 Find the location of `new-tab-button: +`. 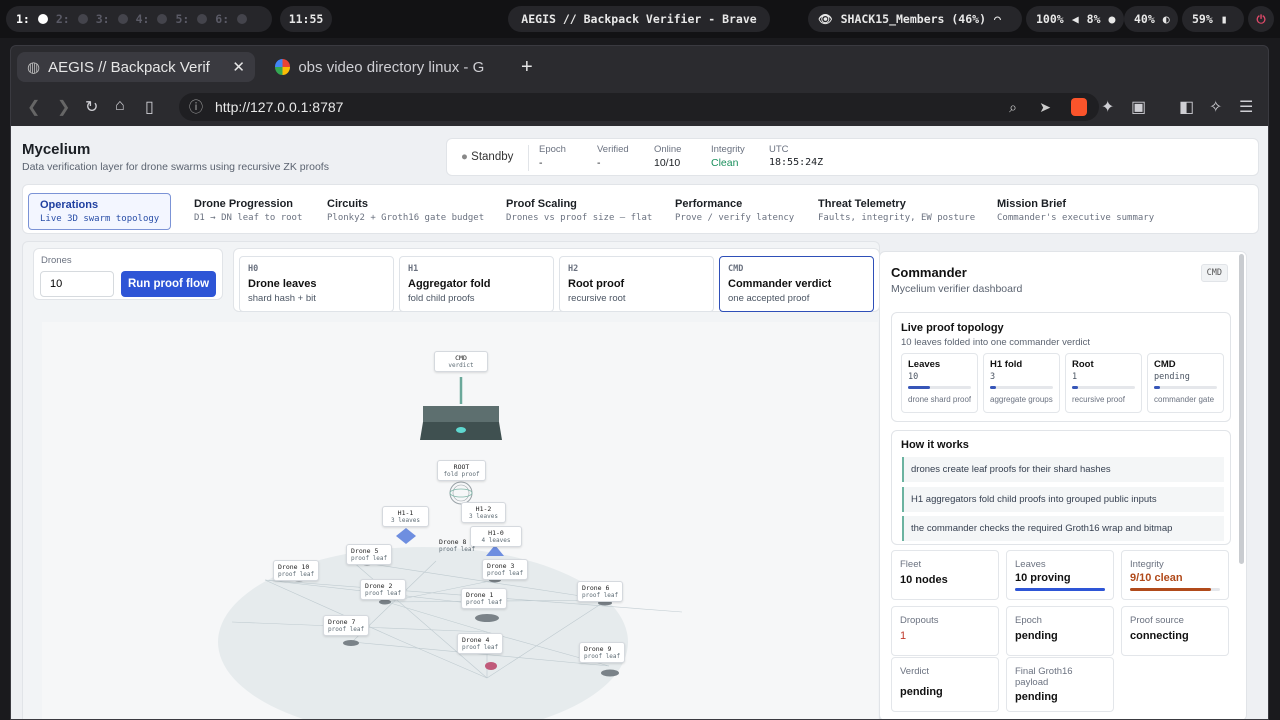

new-tab-button: + is located at coordinates (526, 67).